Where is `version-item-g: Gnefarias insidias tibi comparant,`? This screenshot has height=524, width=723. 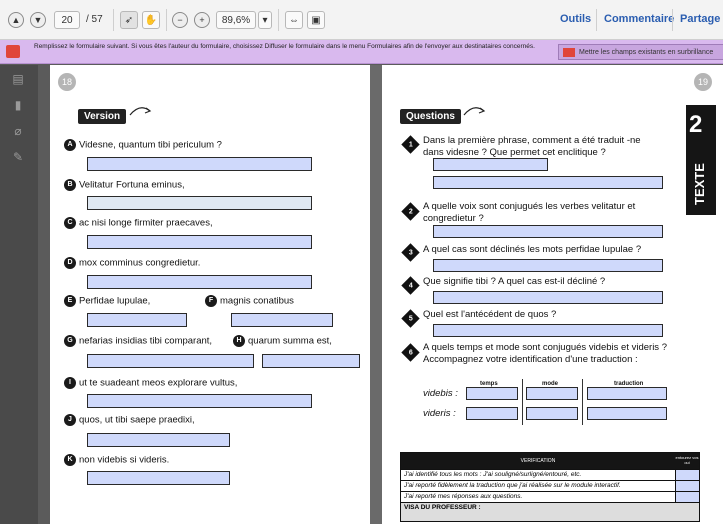
version-item-g: Gnefarias insidias tibi comparant, is located at coordinates (138, 341).